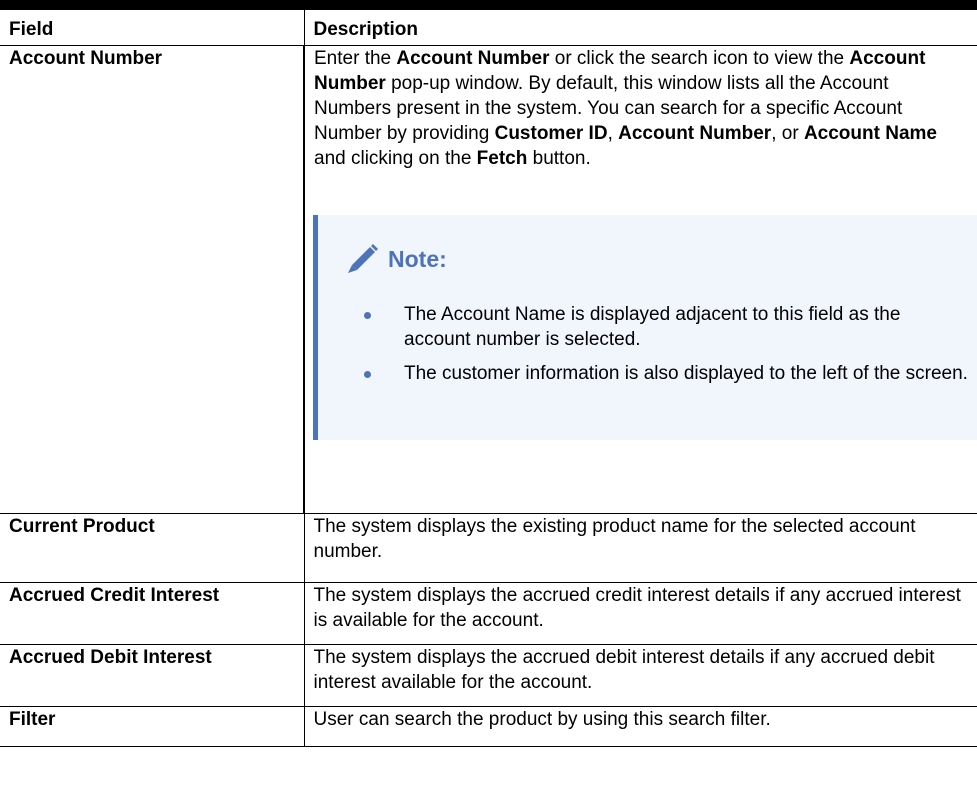  I want to click on field-name: Accrued Credit Interest, so click(152, 613).